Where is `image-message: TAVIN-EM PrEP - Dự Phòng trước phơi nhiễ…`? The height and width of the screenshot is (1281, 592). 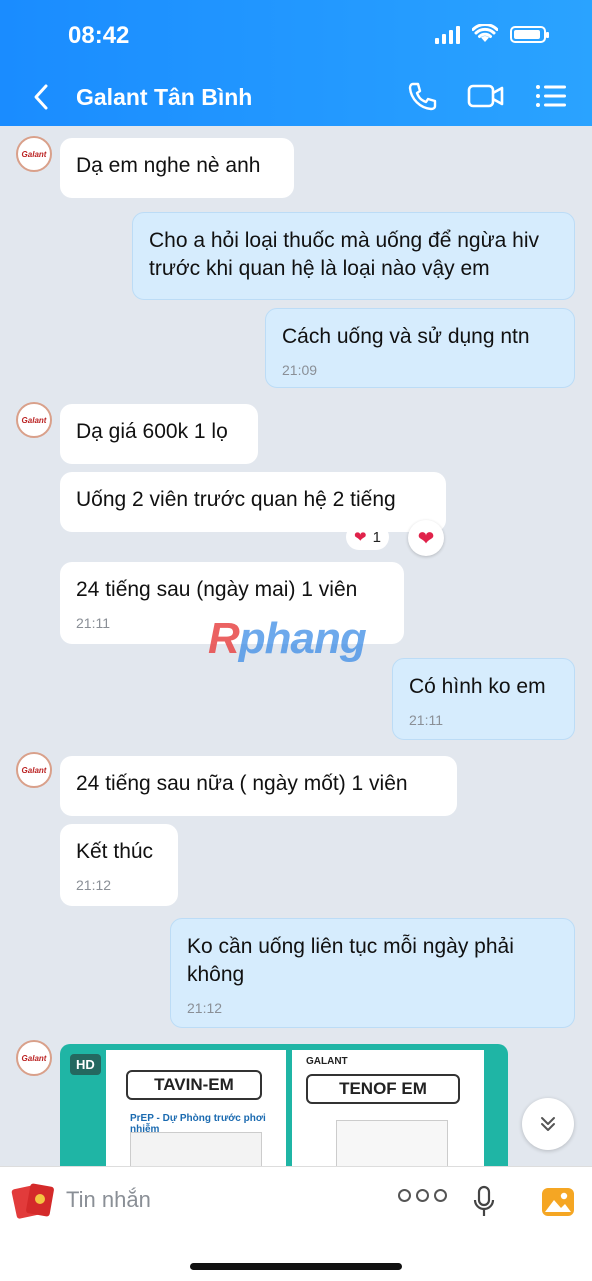 image-message: TAVIN-EM PrEP - Dự Phòng trước phơi nhiễ… is located at coordinates (284, 1105).